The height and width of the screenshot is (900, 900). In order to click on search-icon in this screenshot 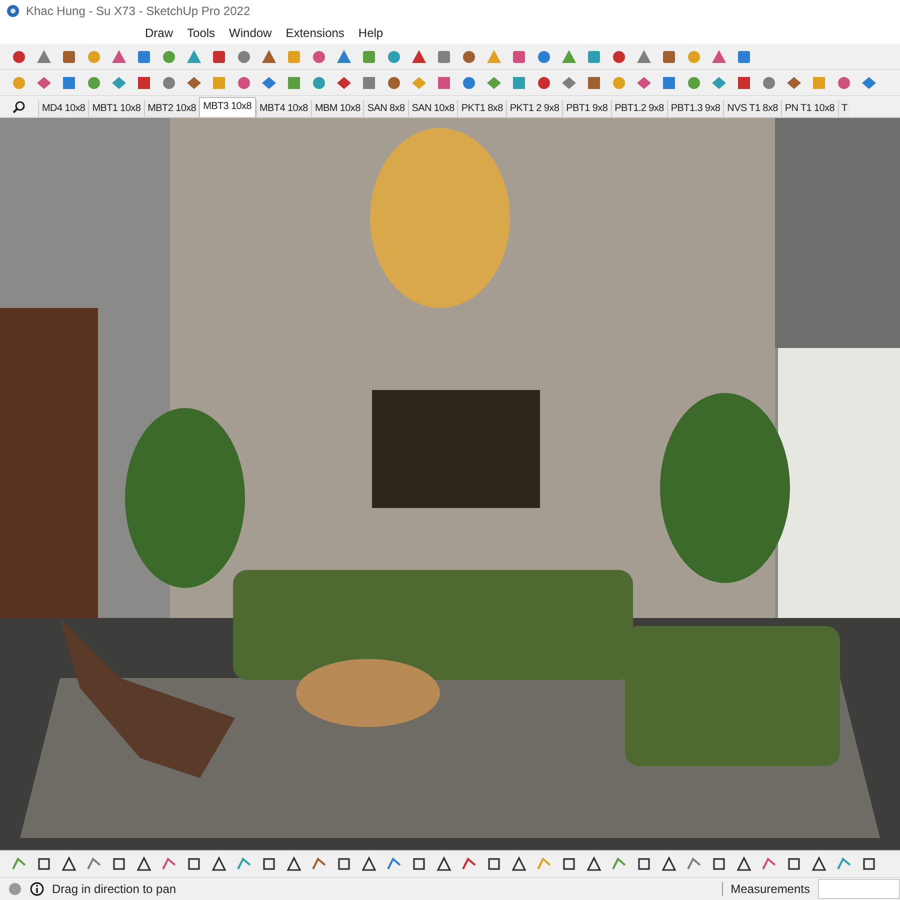, I will do `click(19, 107)`.